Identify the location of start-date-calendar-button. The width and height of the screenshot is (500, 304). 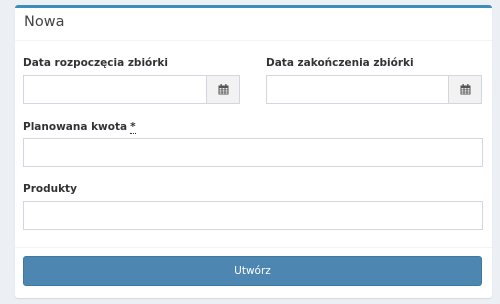
(223, 89).